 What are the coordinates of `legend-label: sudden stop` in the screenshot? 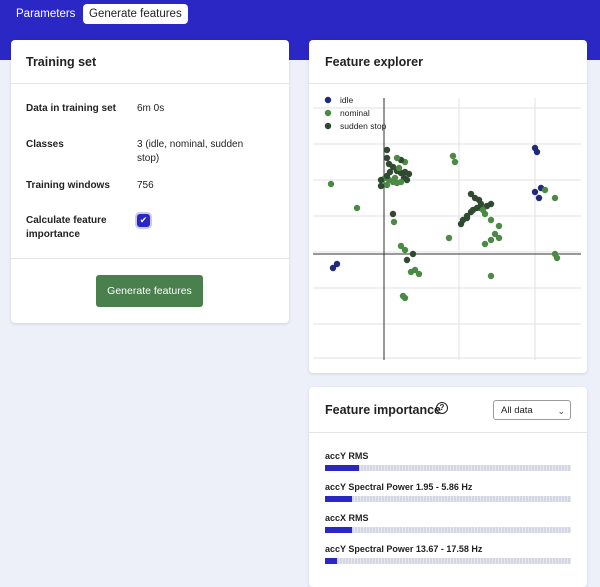 It's located at (363, 126).